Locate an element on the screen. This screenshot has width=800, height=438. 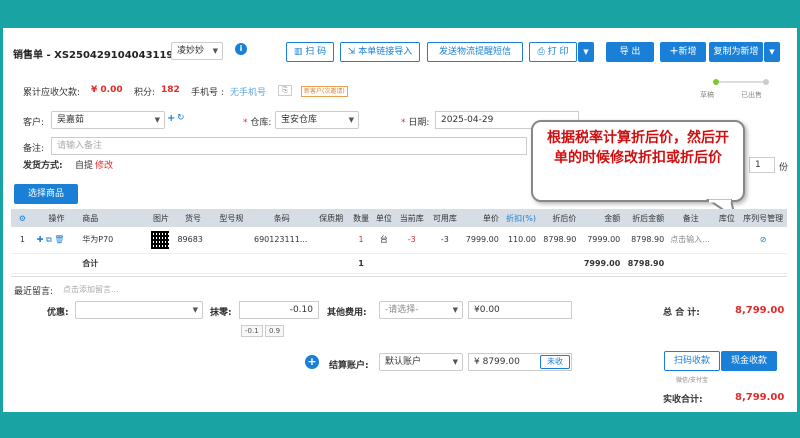
remark-input: 请输入备注 is located at coordinates (289, 146).